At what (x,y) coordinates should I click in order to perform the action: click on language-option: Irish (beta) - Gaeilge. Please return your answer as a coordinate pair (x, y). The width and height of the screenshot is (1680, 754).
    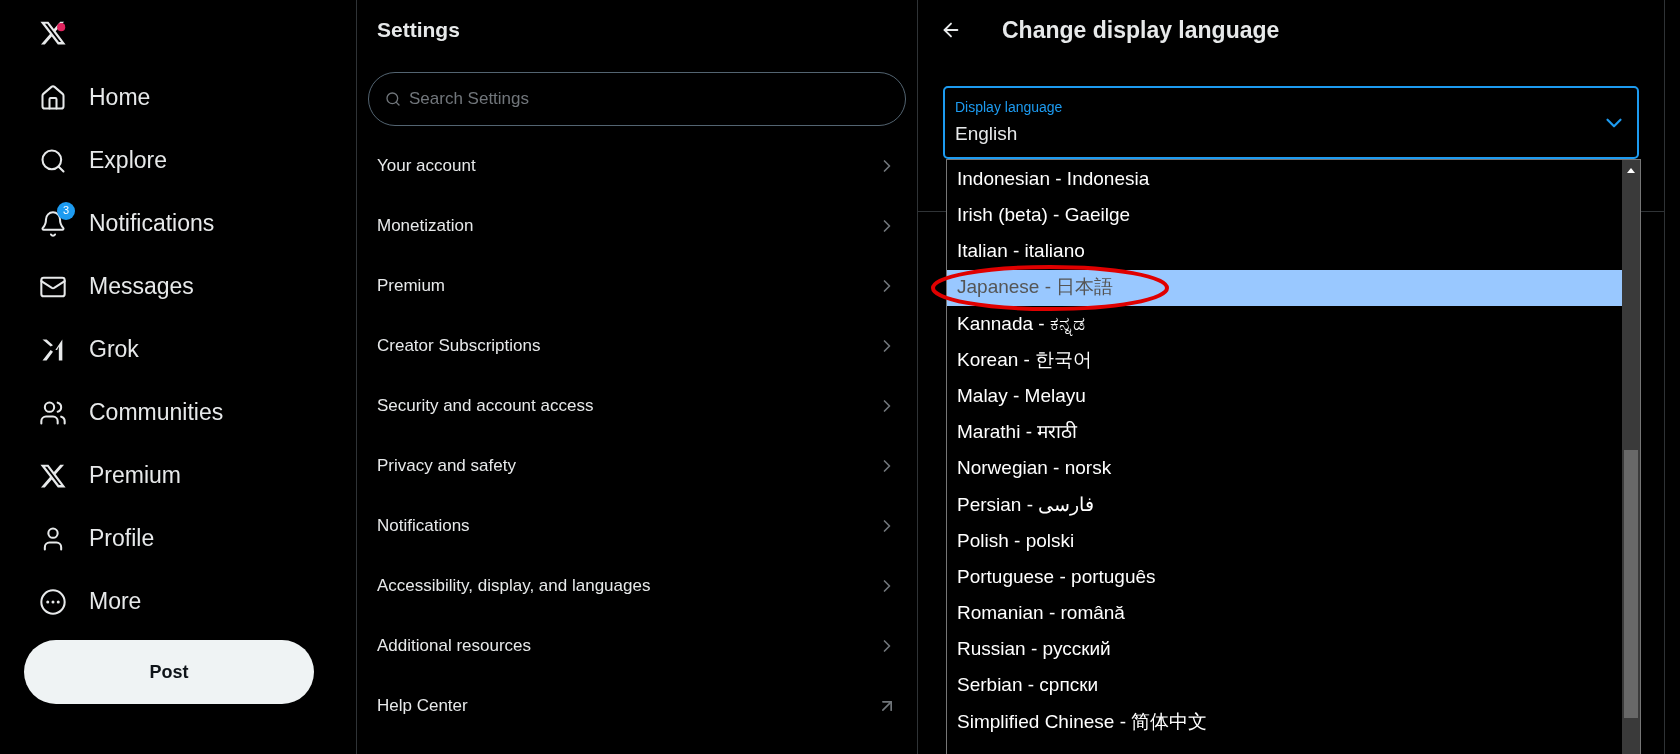
    Looking at the image, I should click on (1284, 215).